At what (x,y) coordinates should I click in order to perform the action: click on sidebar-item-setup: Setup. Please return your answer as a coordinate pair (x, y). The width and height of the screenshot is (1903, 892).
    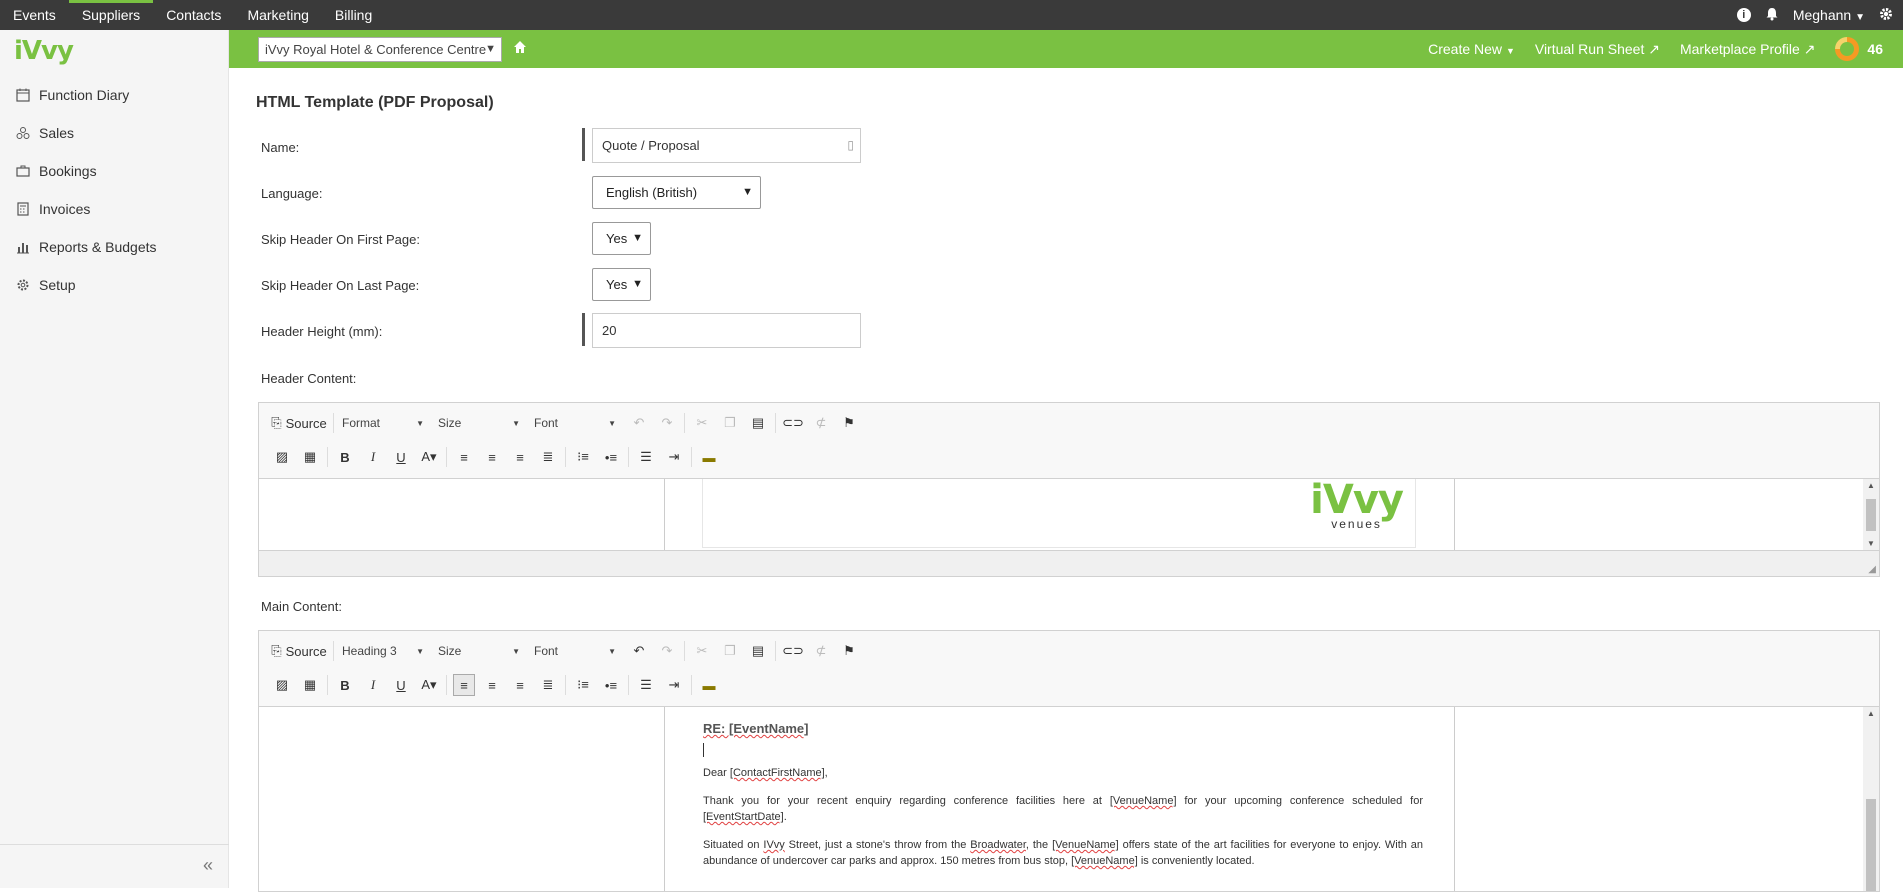
    Looking at the image, I should click on (114, 285).